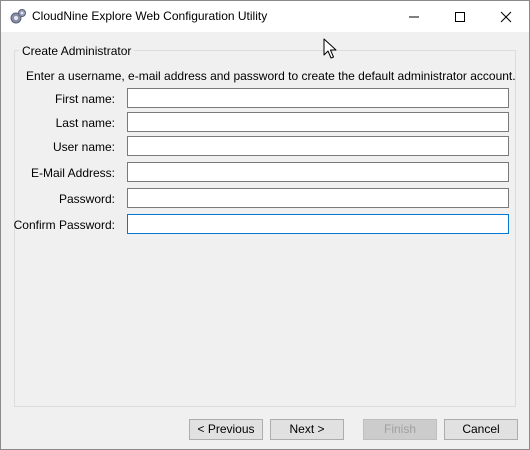 This screenshot has width=530, height=450. Describe the element at coordinates (318, 224) in the screenshot. I see `confirm-password-field` at that location.